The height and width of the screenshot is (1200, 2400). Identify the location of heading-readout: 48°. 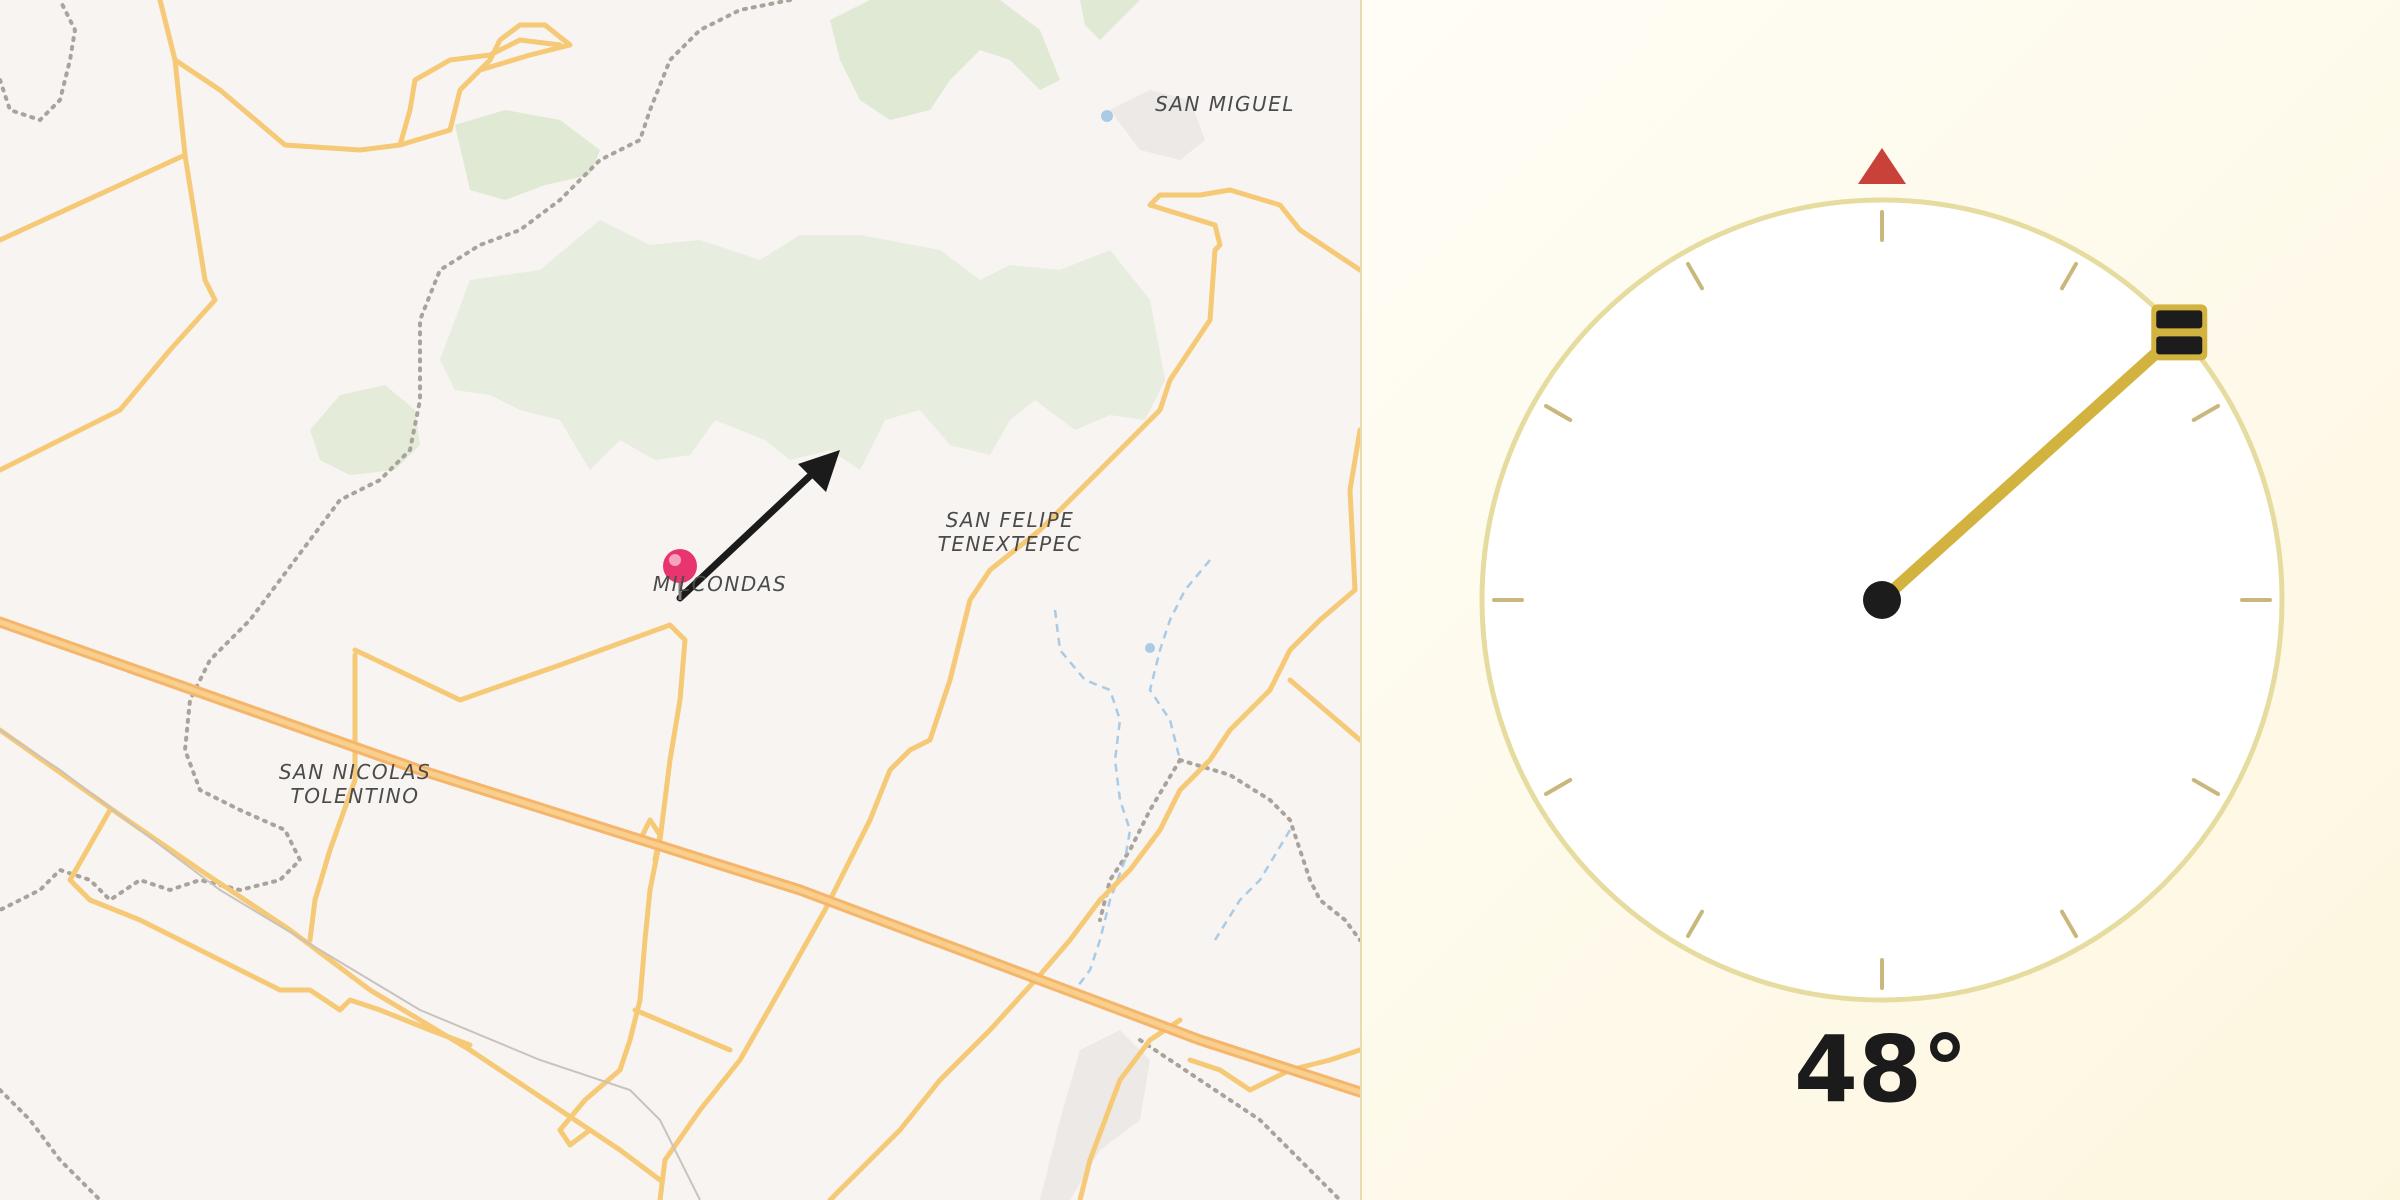
(1881, 1069).